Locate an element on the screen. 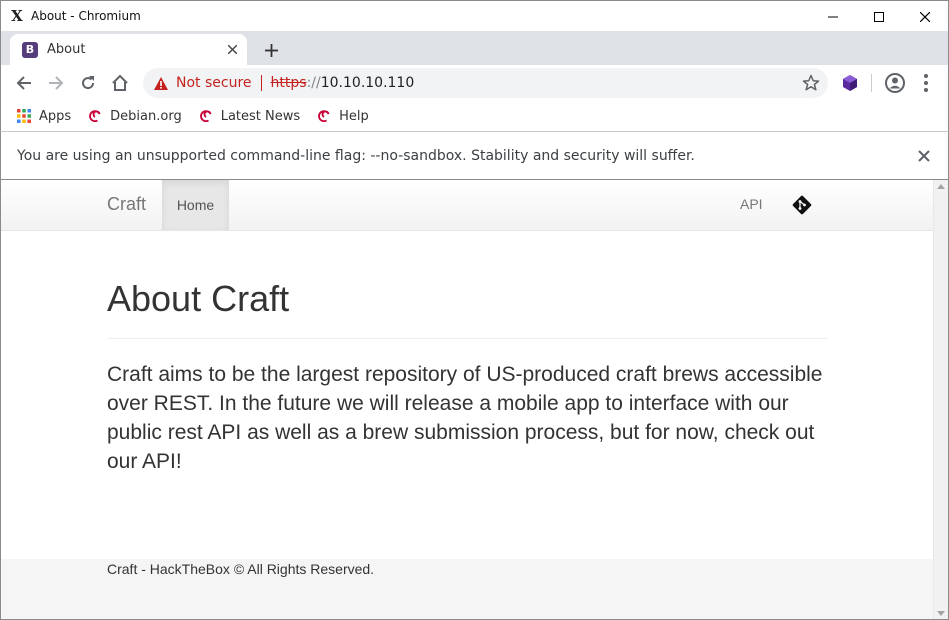 The width and height of the screenshot is (949, 620). arrow-left-icon is located at coordinates (23, 83).